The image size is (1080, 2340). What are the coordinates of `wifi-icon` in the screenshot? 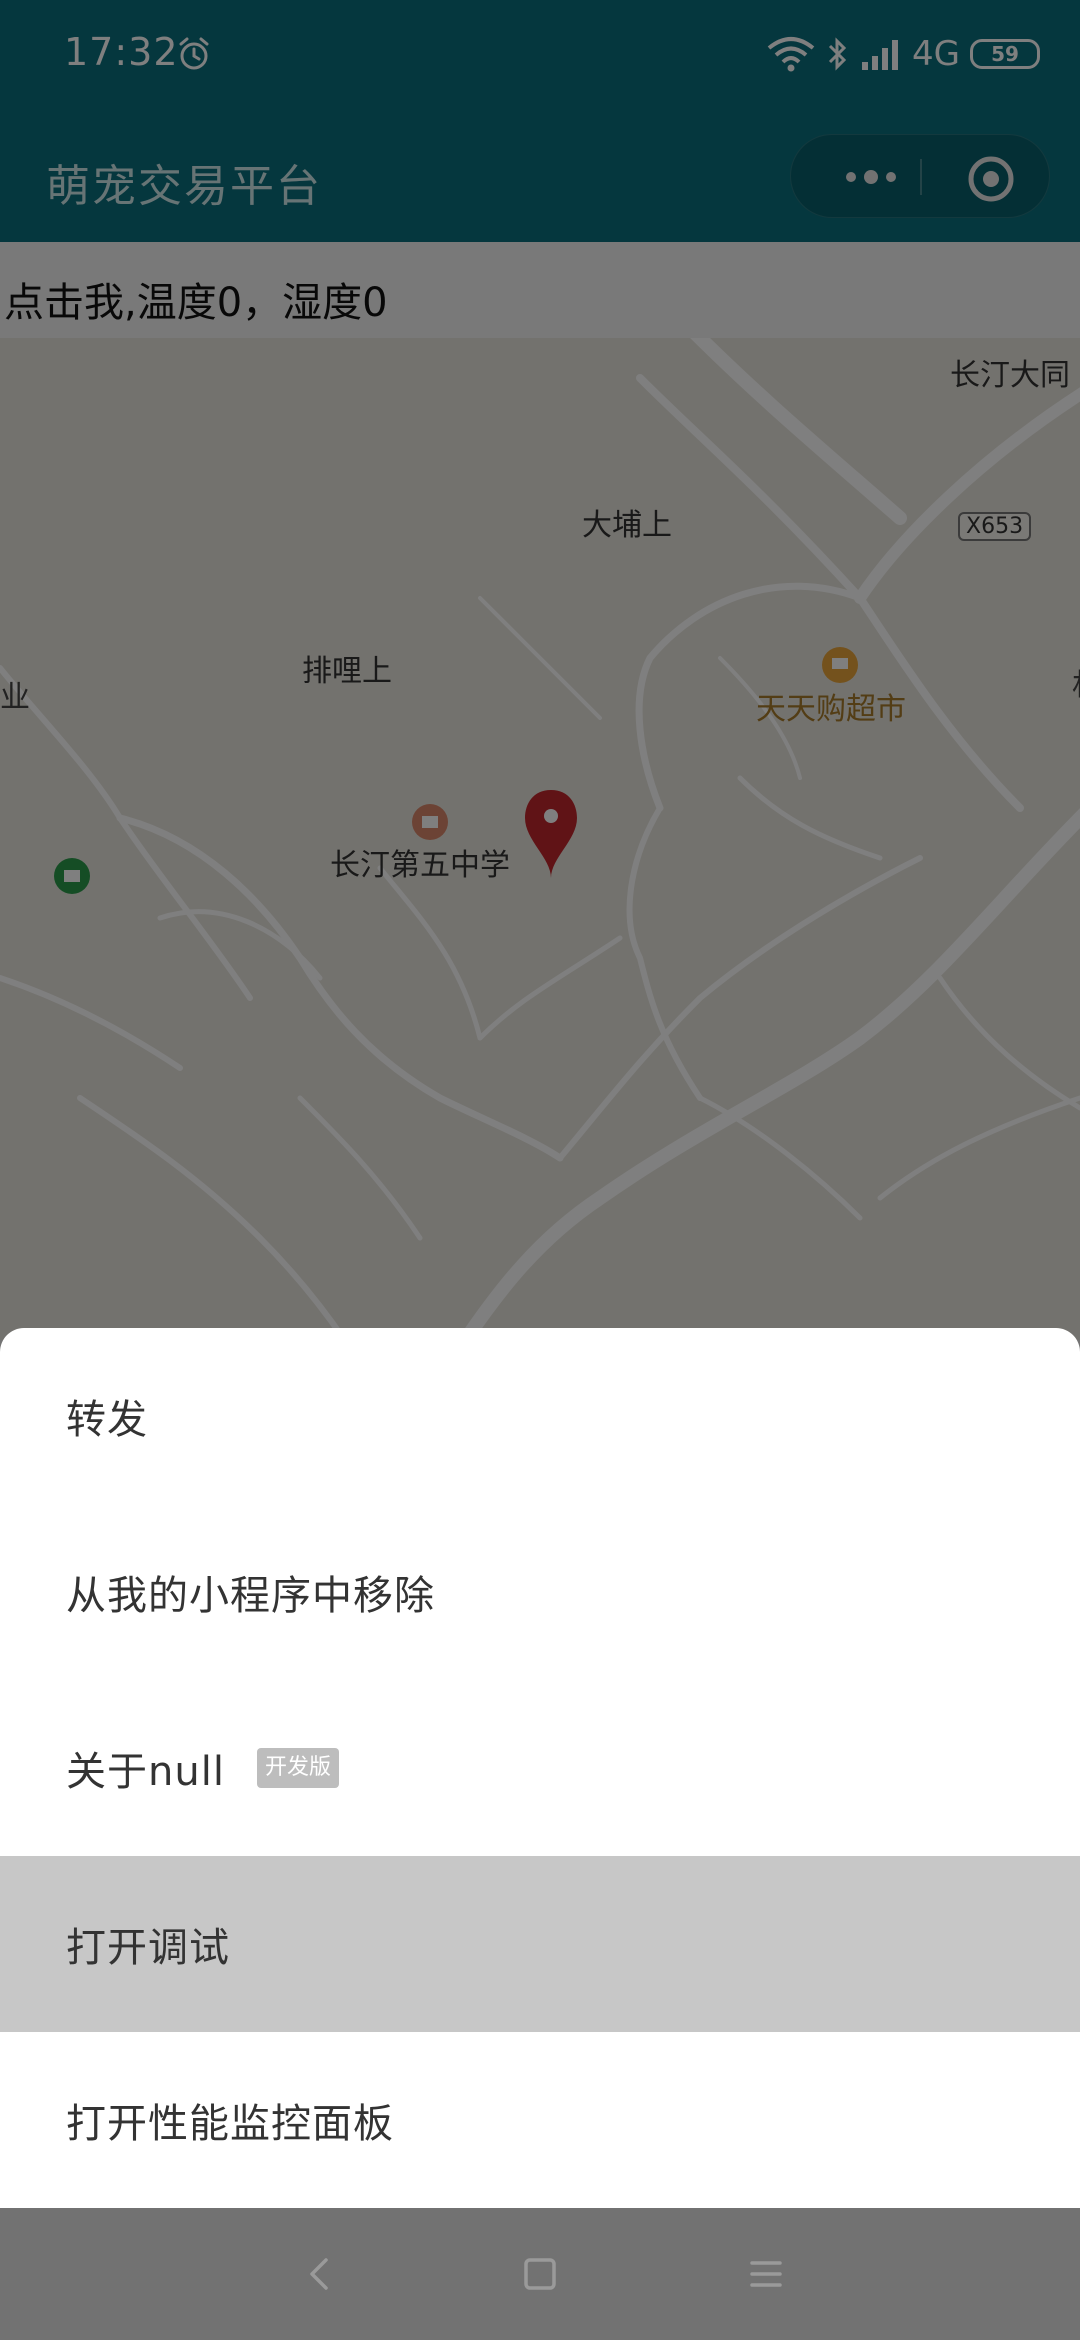 It's located at (791, 54).